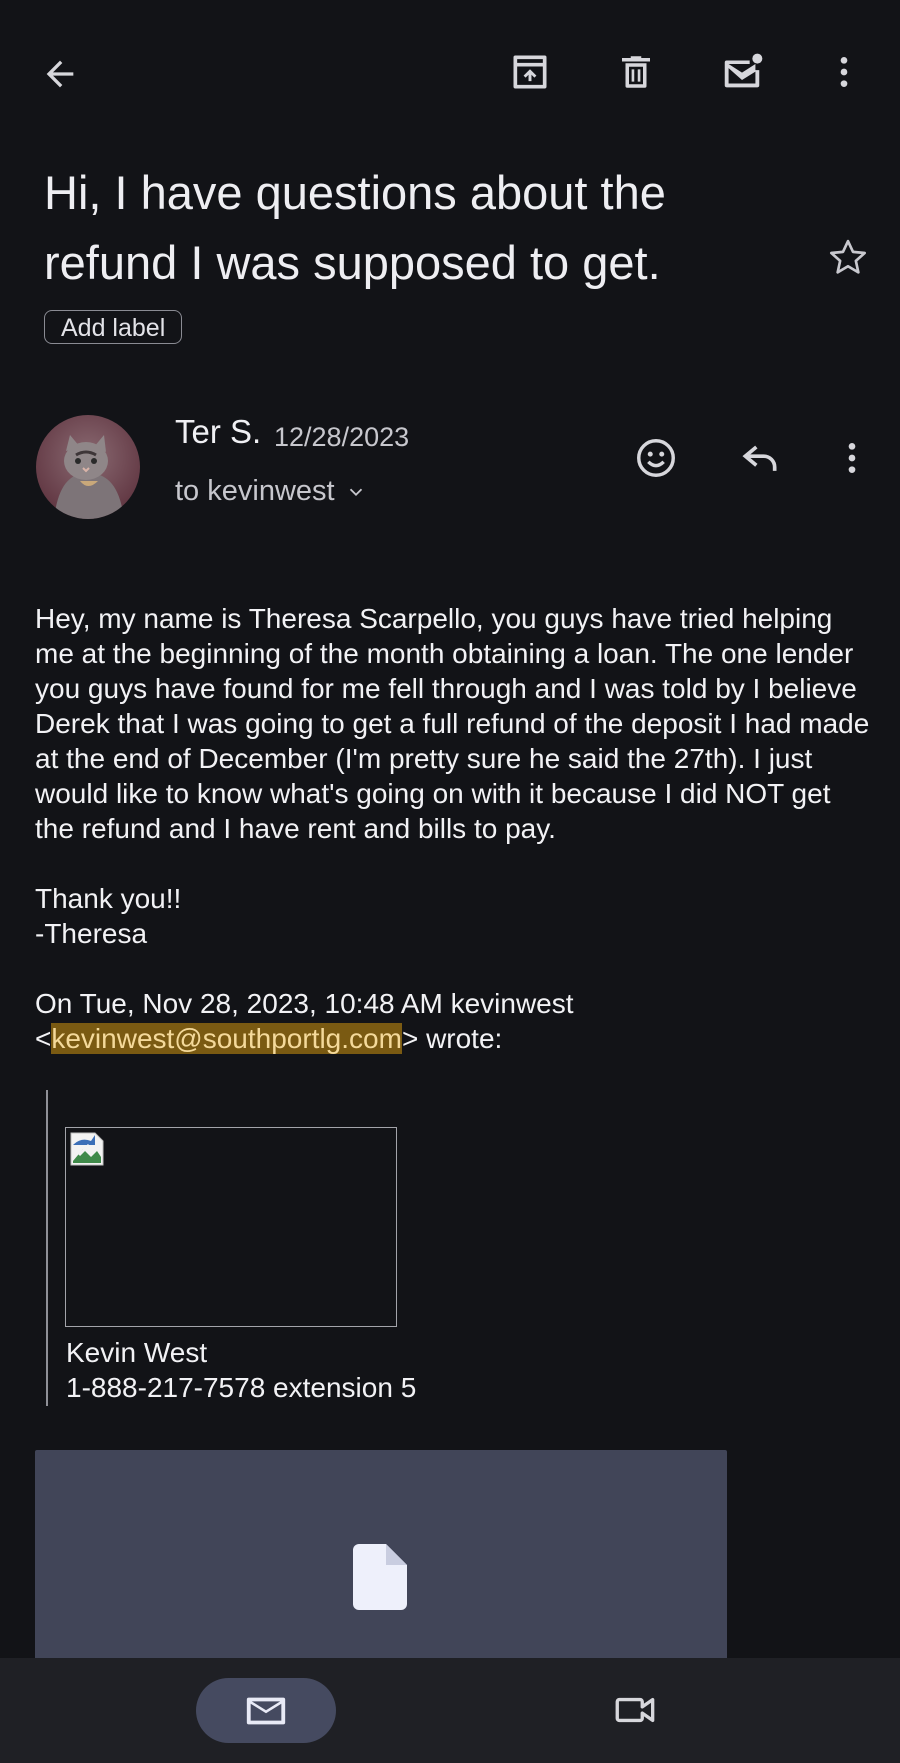 Image resolution: width=900 pixels, height=1763 pixels. What do you see at coordinates (108, 898) in the screenshot?
I see `body-thanks: Thank you!!` at bounding box center [108, 898].